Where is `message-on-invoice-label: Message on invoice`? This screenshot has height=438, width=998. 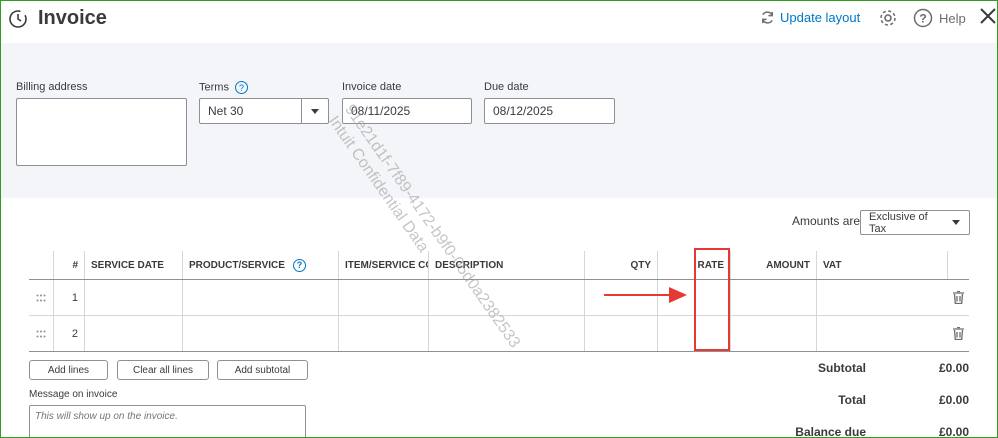 message-on-invoice-label: Message on invoice is located at coordinates (73, 394).